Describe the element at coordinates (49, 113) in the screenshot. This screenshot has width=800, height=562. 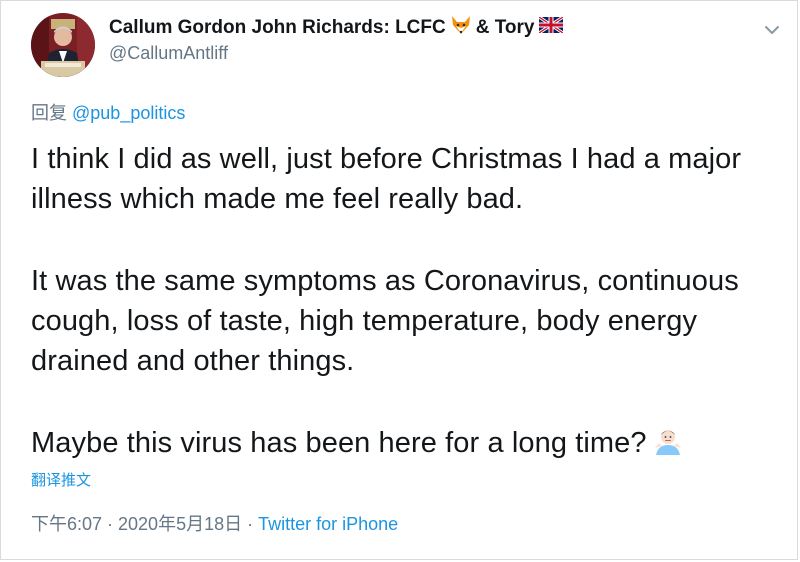
I see `reply-prefix: 回复` at that location.